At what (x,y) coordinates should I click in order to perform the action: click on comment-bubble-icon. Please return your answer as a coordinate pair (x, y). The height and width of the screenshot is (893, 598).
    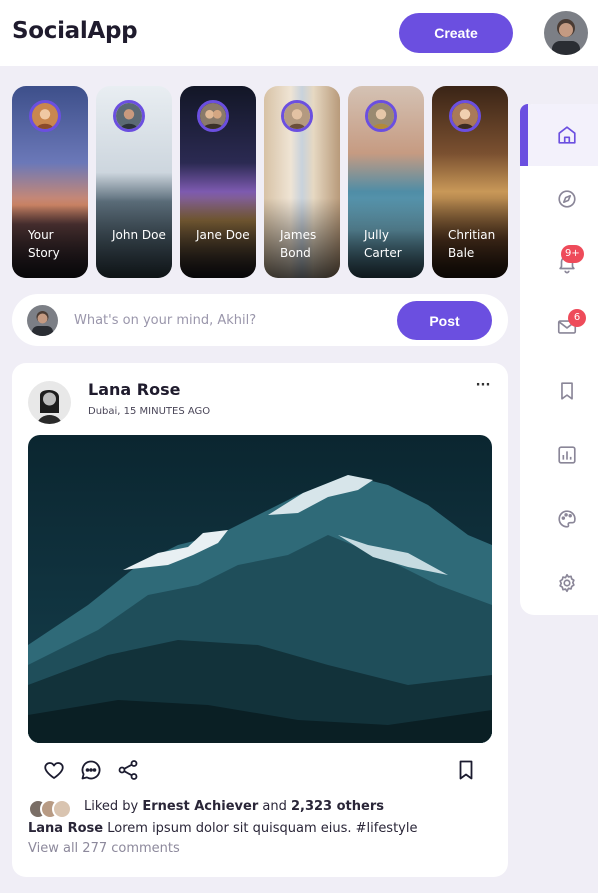
    Looking at the image, I should click on (91, 770).